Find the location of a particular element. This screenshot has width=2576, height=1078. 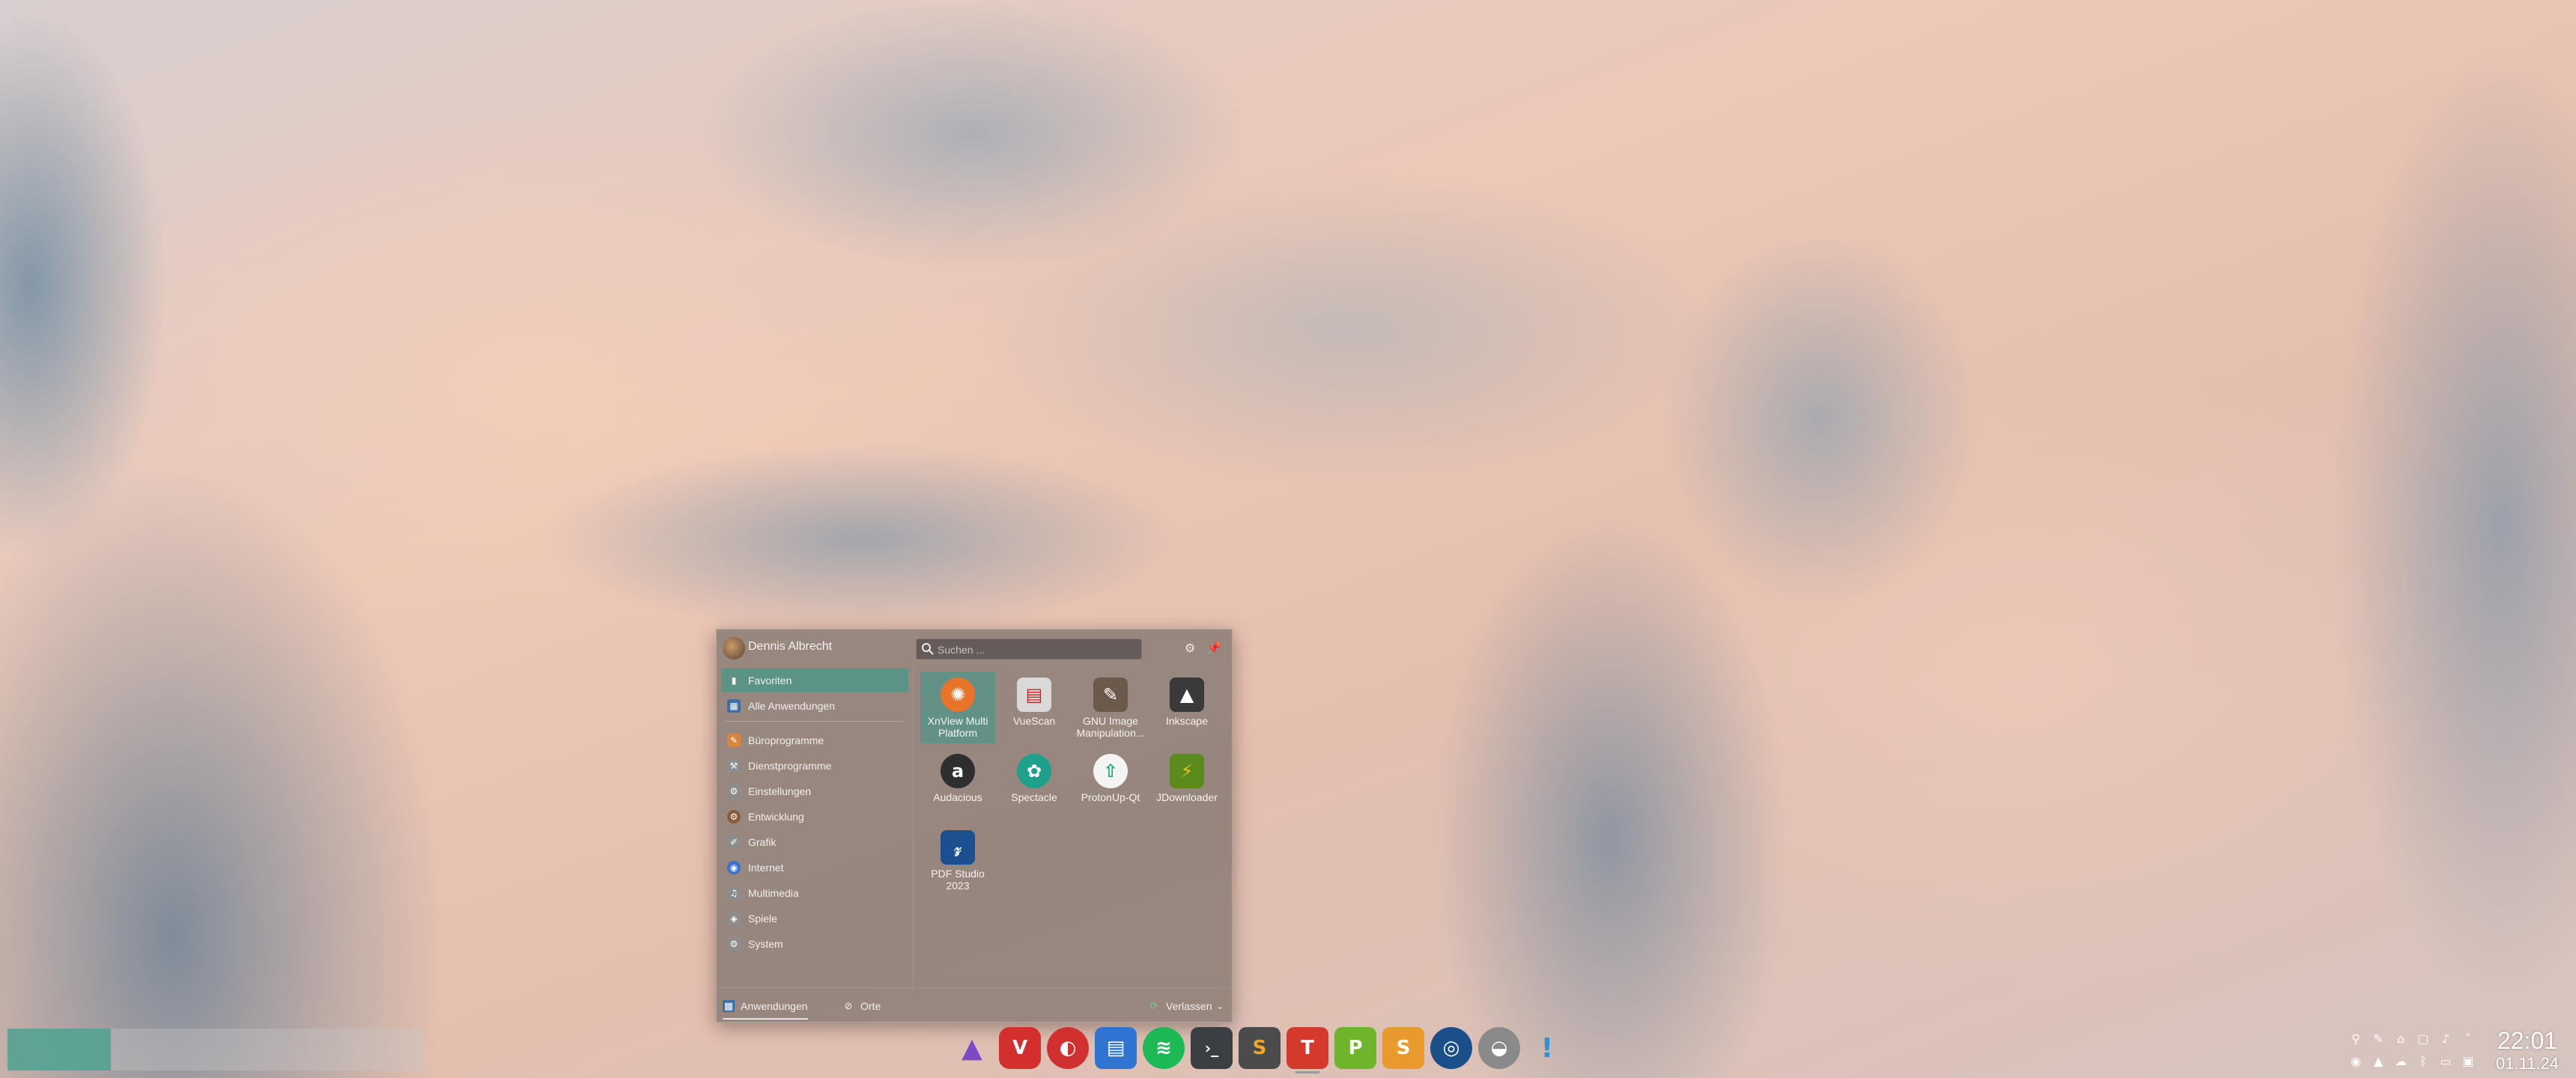

multimedia-icon: ♫ is located at coordinates (734, 893).